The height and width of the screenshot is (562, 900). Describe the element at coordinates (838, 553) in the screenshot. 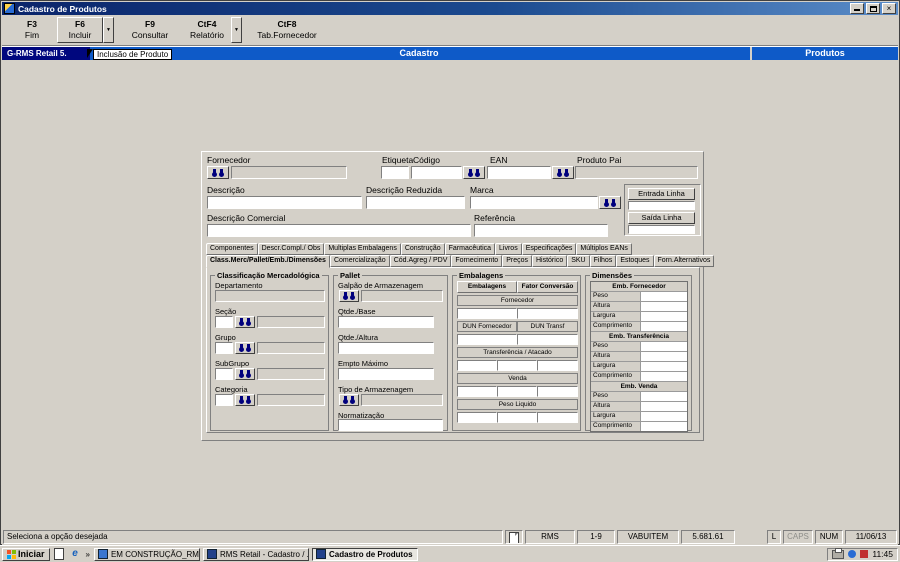

I see `printer-icon` at that location.